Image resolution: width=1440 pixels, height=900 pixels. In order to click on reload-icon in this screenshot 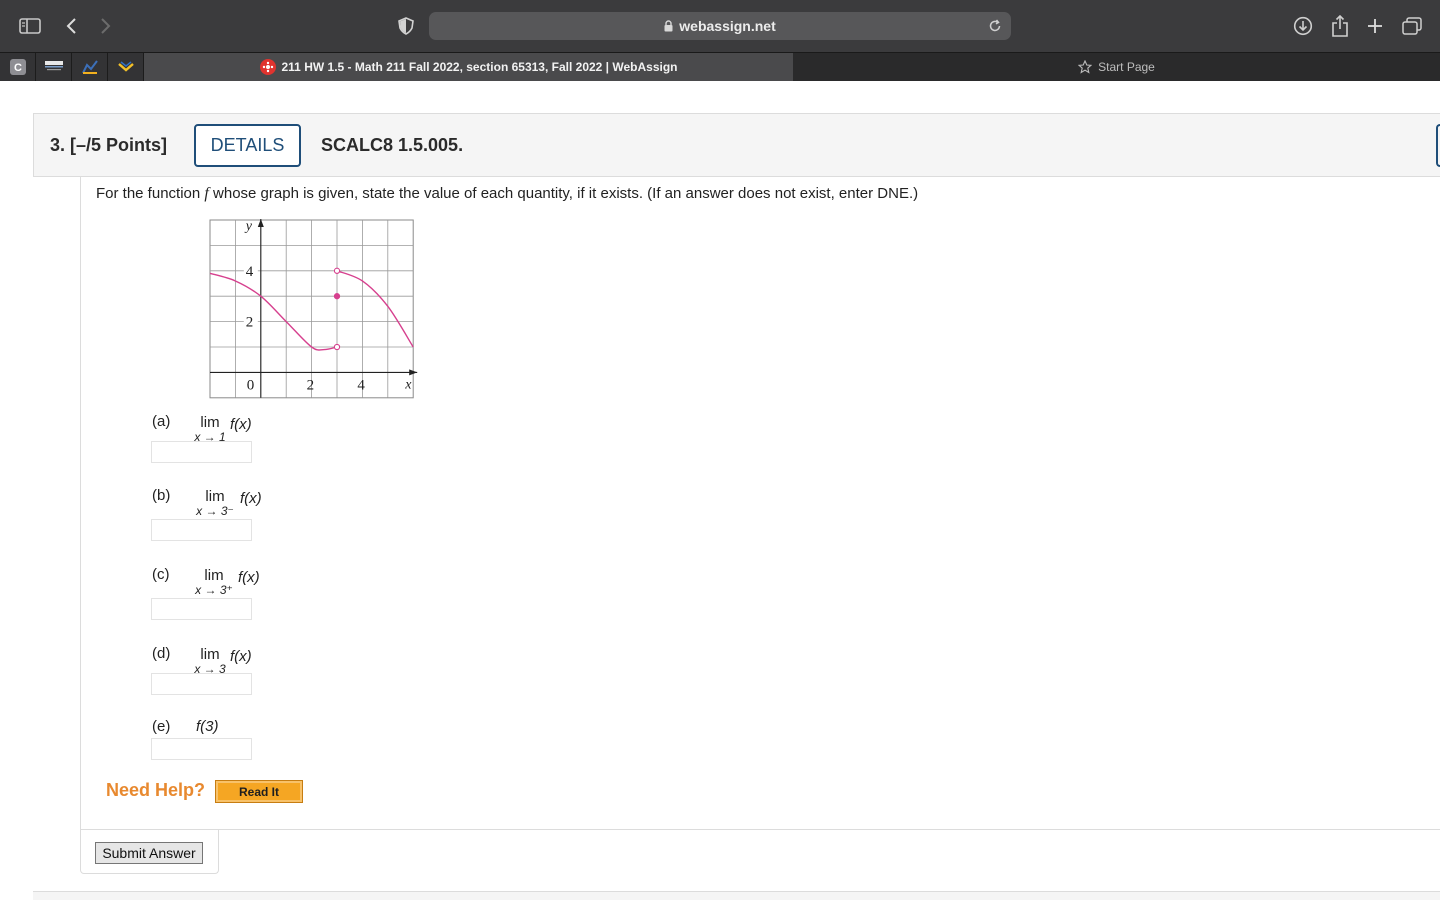, I will do `click(995, 26)`.